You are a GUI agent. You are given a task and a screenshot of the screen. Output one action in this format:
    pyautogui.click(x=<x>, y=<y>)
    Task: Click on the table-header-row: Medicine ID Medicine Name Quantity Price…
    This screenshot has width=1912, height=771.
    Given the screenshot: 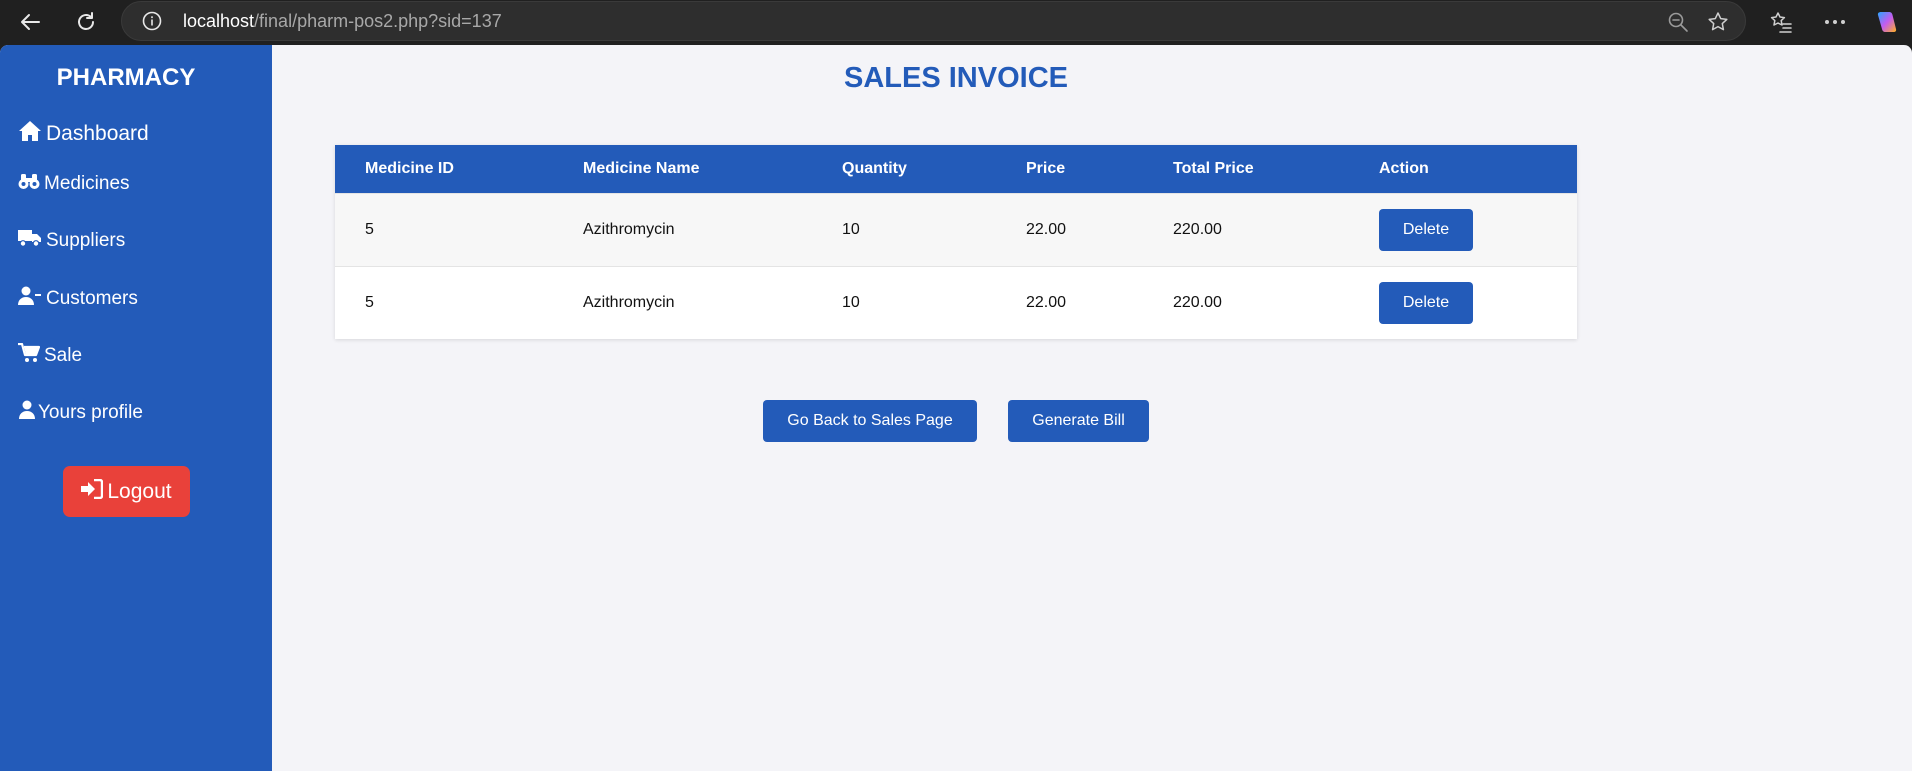 What is the action you would take?
    pyautogui.click(x=956, y=169)
    